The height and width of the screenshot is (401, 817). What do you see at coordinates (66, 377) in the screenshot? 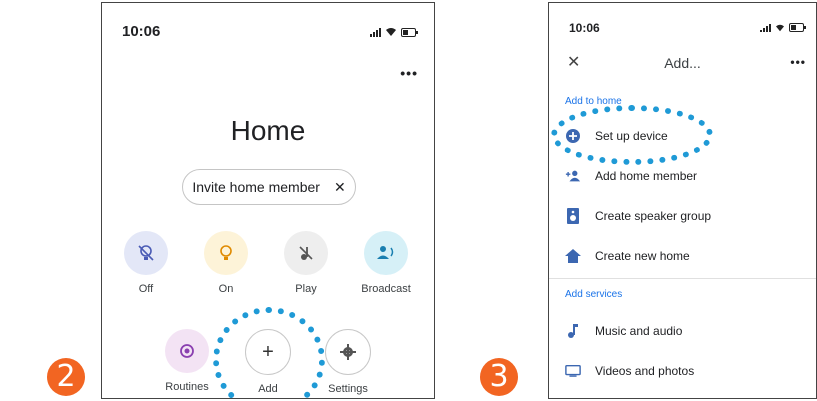
I see `step-2-badge: 2` at bounding box center [66, 377].